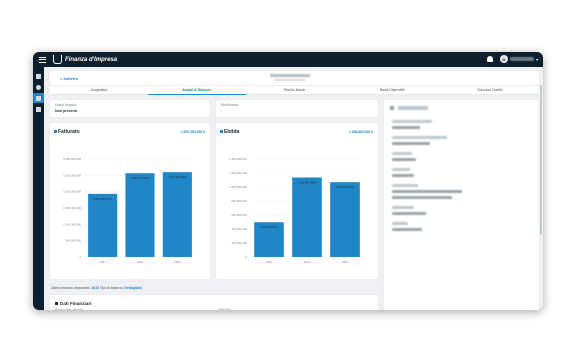 Image resolution: width=576 pixels, height=362 pixels. Describe the element at coordinates (69, 78) in the screenshot. I see `back-link: < Indietro` at that location.